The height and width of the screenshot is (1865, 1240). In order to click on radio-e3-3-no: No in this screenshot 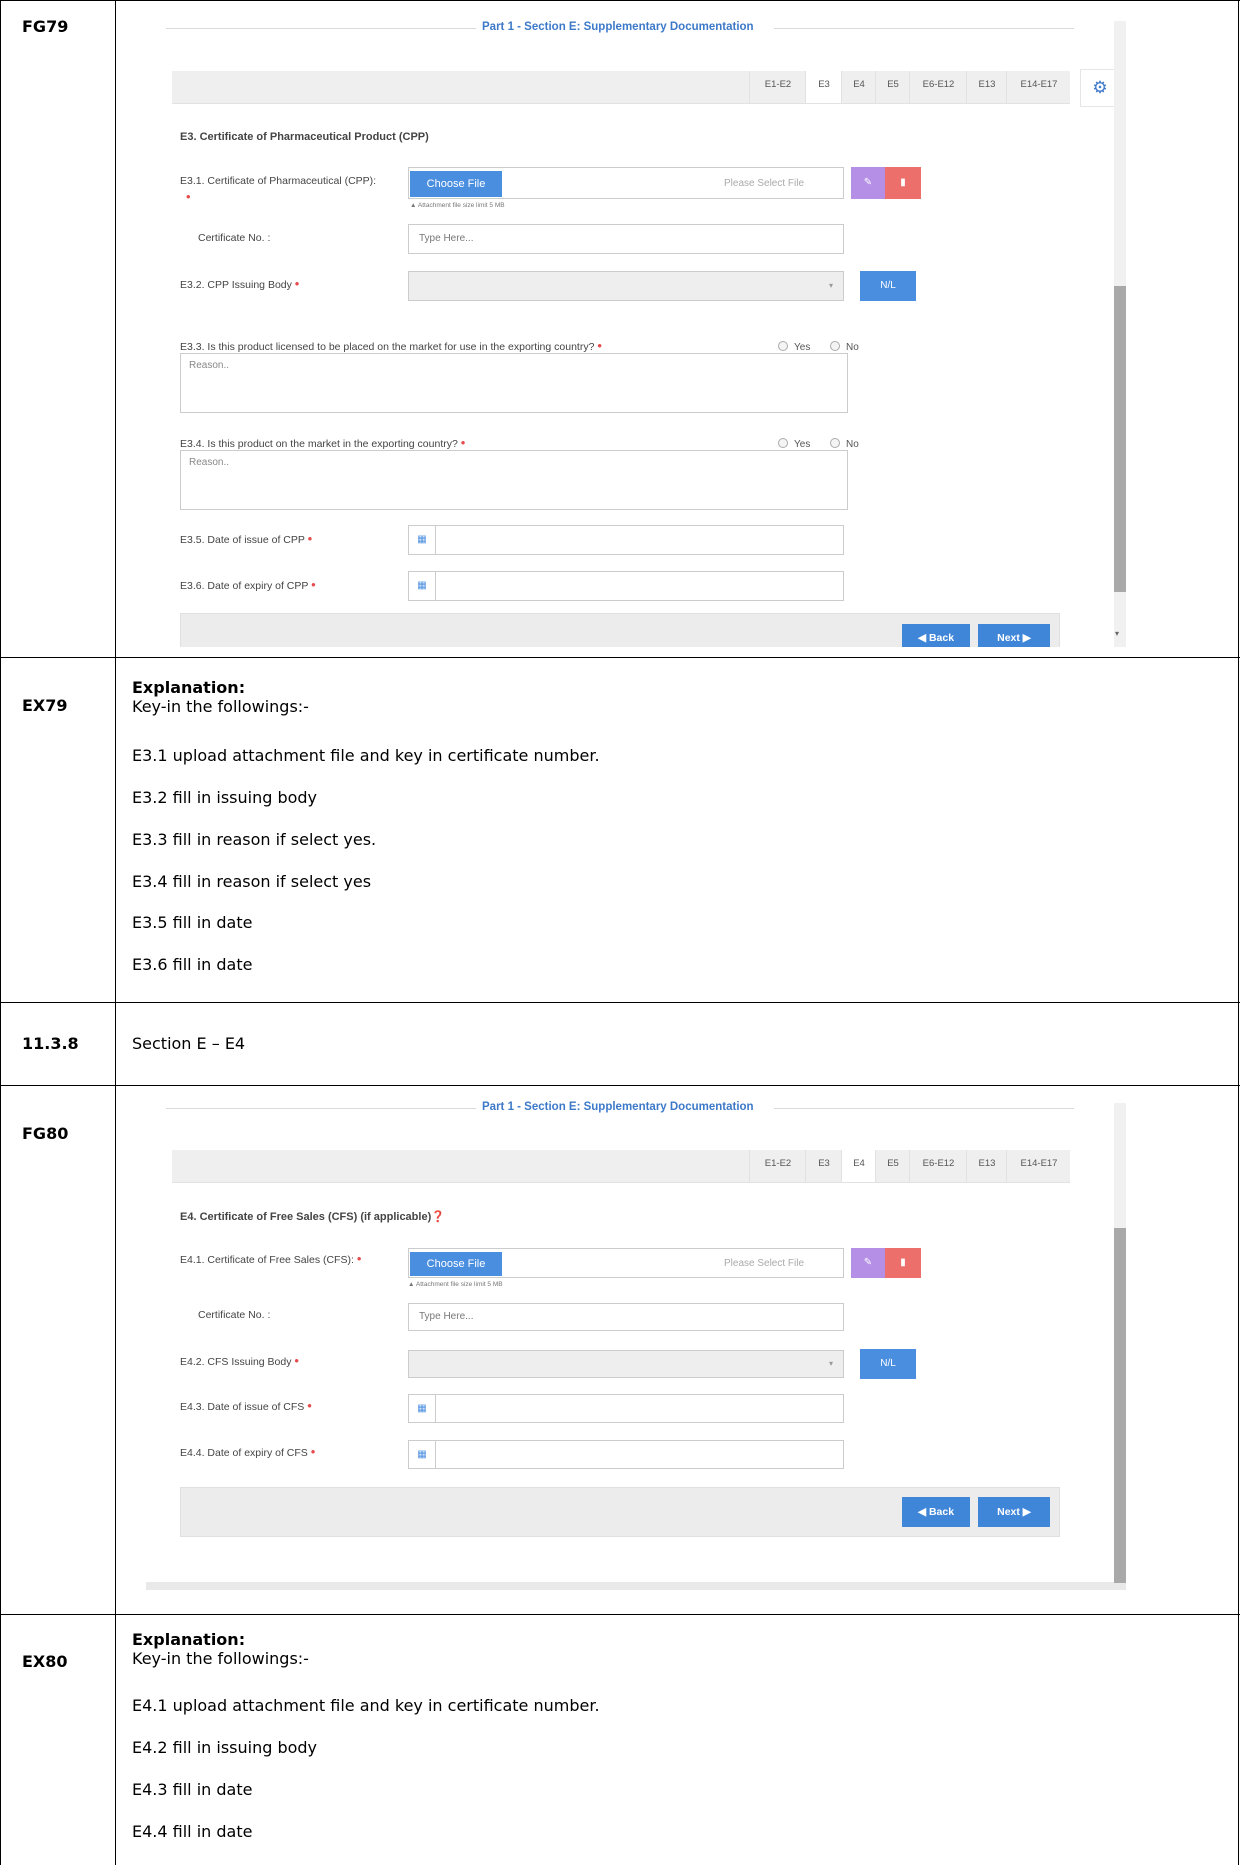, I will do `click(844, 347)`.